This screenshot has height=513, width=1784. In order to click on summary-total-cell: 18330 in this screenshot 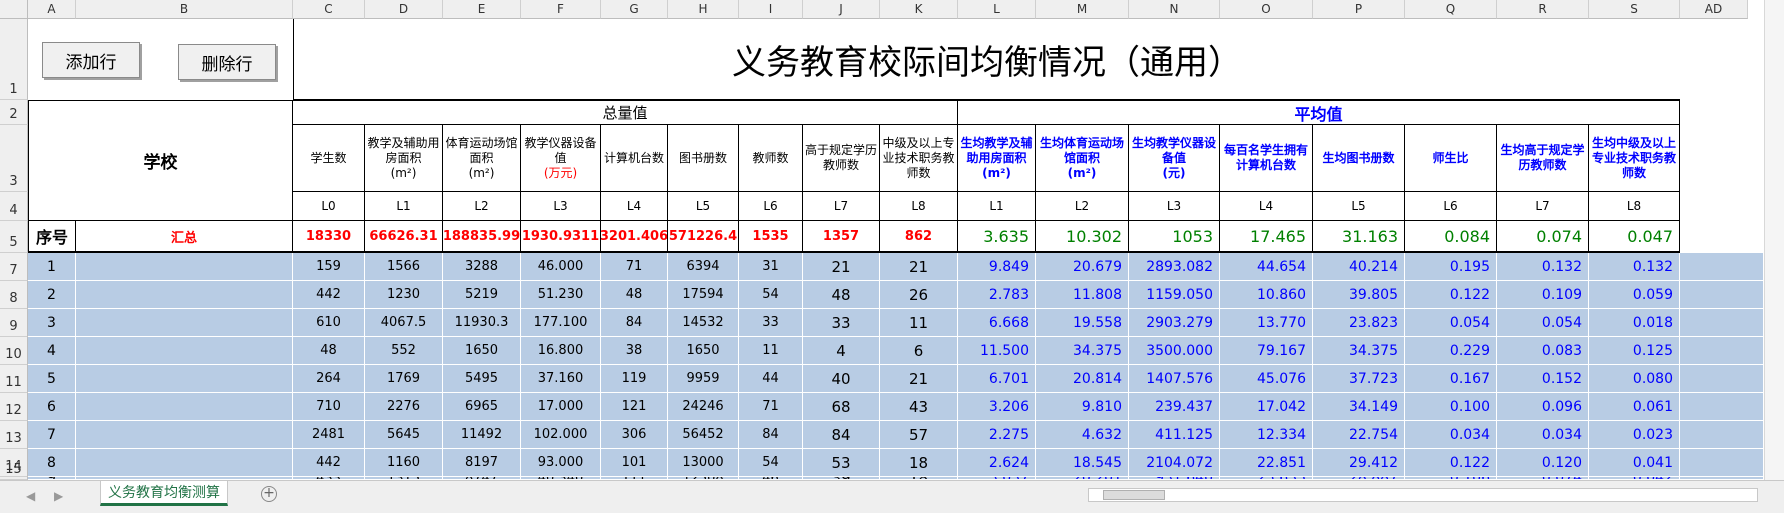, I will do `click(329, 237)`.